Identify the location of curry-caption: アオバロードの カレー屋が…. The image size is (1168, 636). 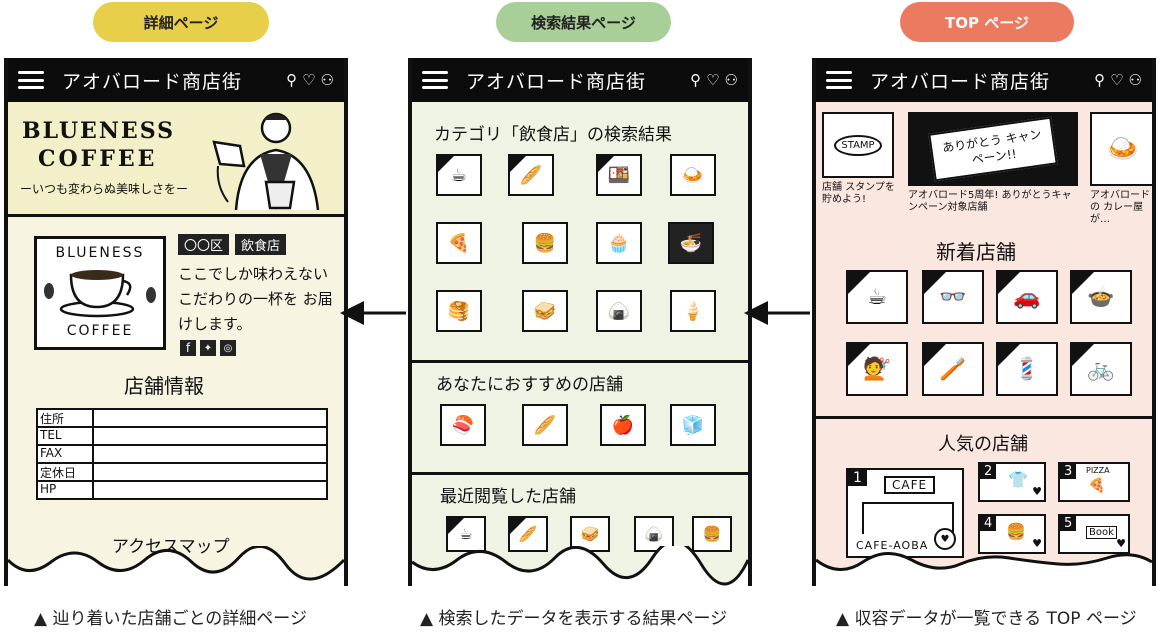
(1120, 207).